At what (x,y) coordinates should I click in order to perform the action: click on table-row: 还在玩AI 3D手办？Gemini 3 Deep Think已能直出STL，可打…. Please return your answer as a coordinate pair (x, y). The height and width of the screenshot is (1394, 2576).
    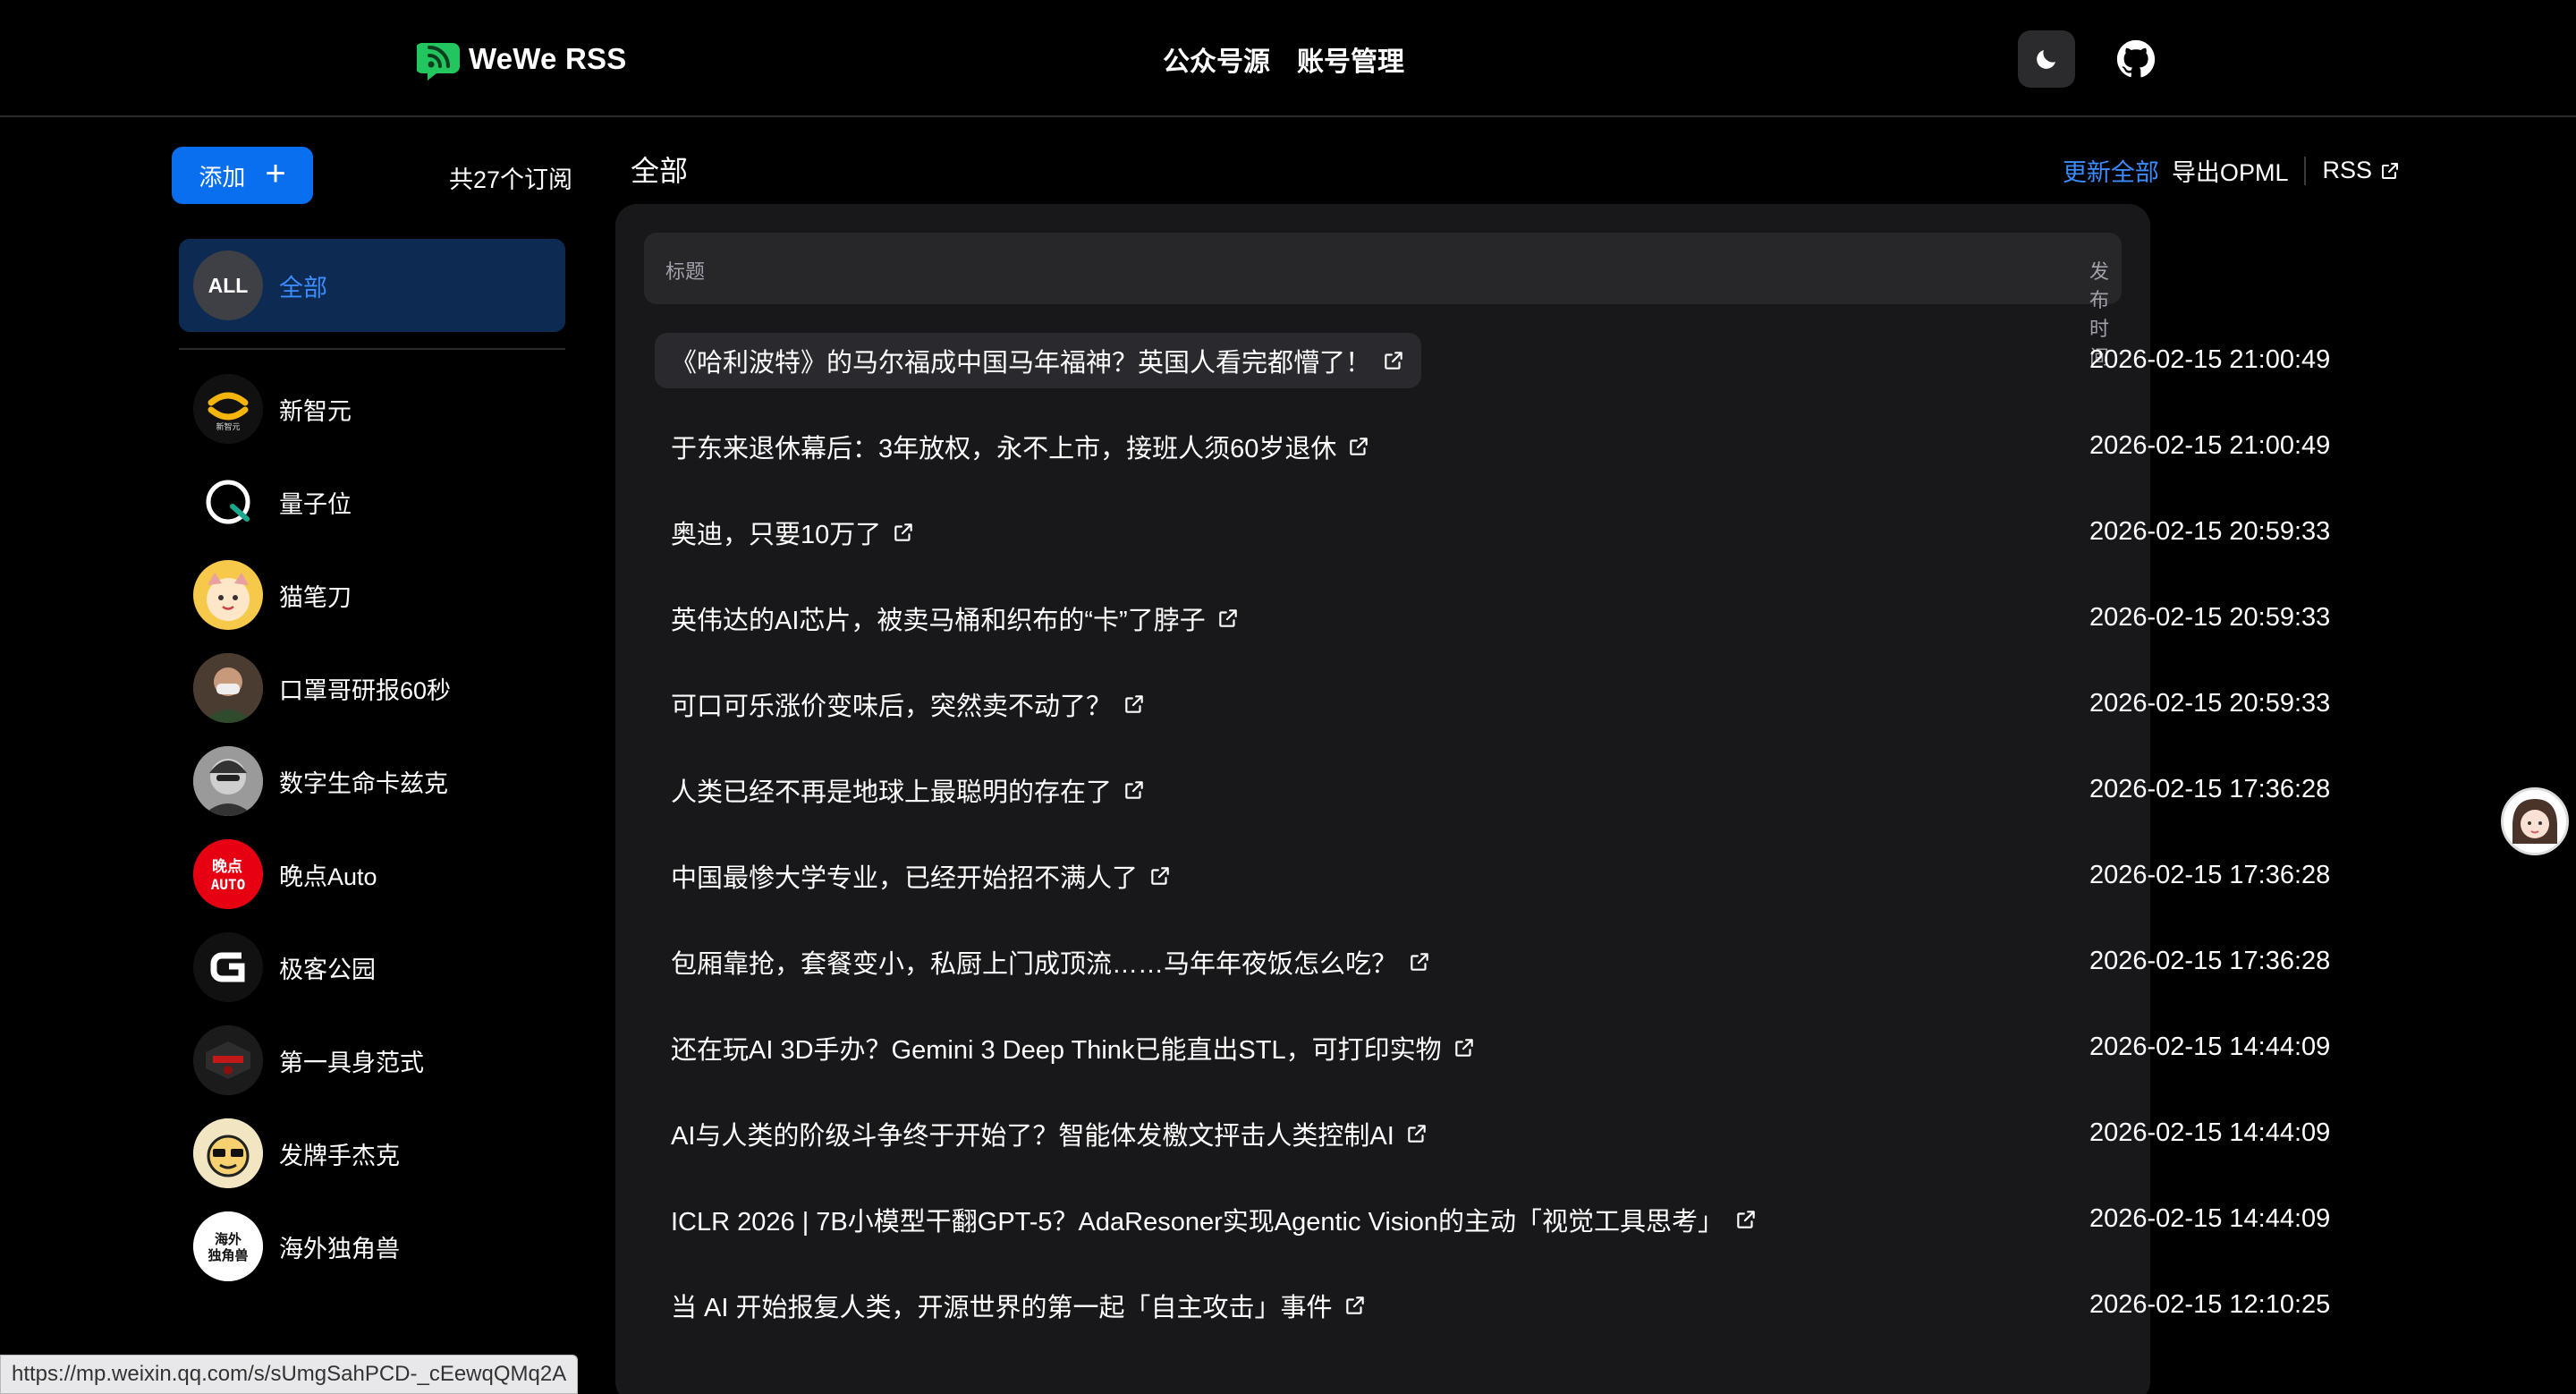
    Looking at the image, I should click on (1487, 1050).